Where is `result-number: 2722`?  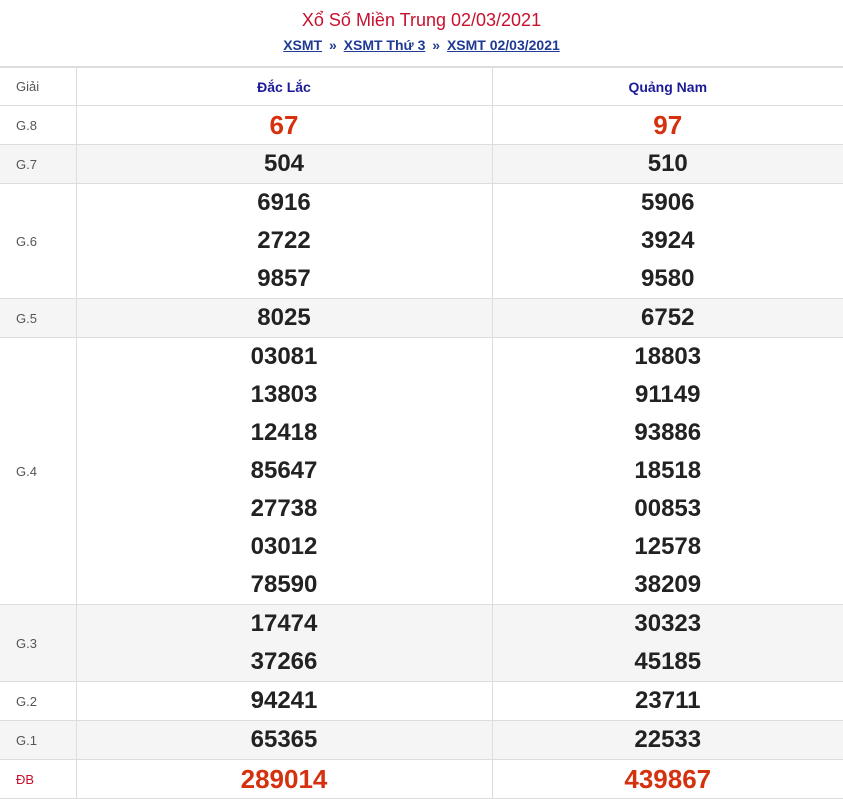 result-number: 2722 is located at coordinates (284, 240).